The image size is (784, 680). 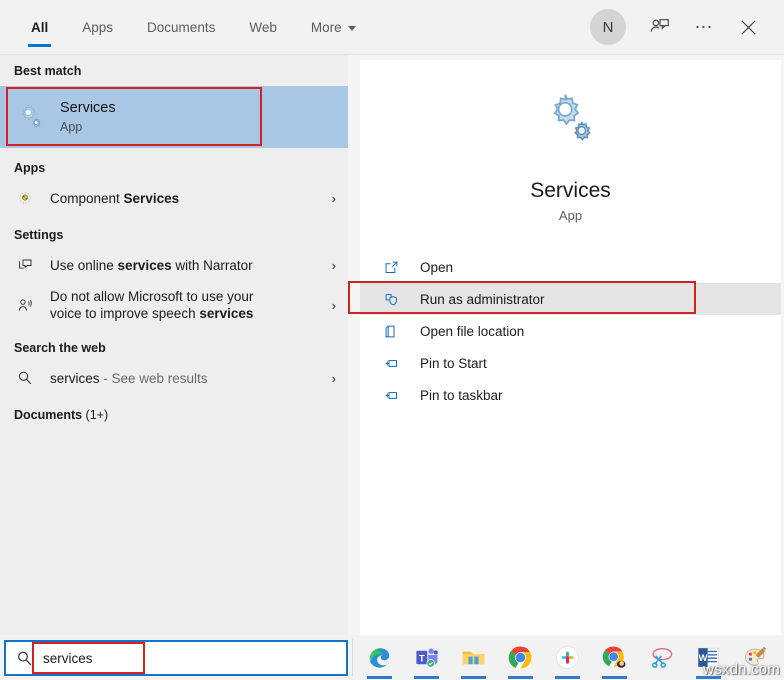 I want to click on action-pin-to-start: Pin to Start, so click(x=570, y=363).